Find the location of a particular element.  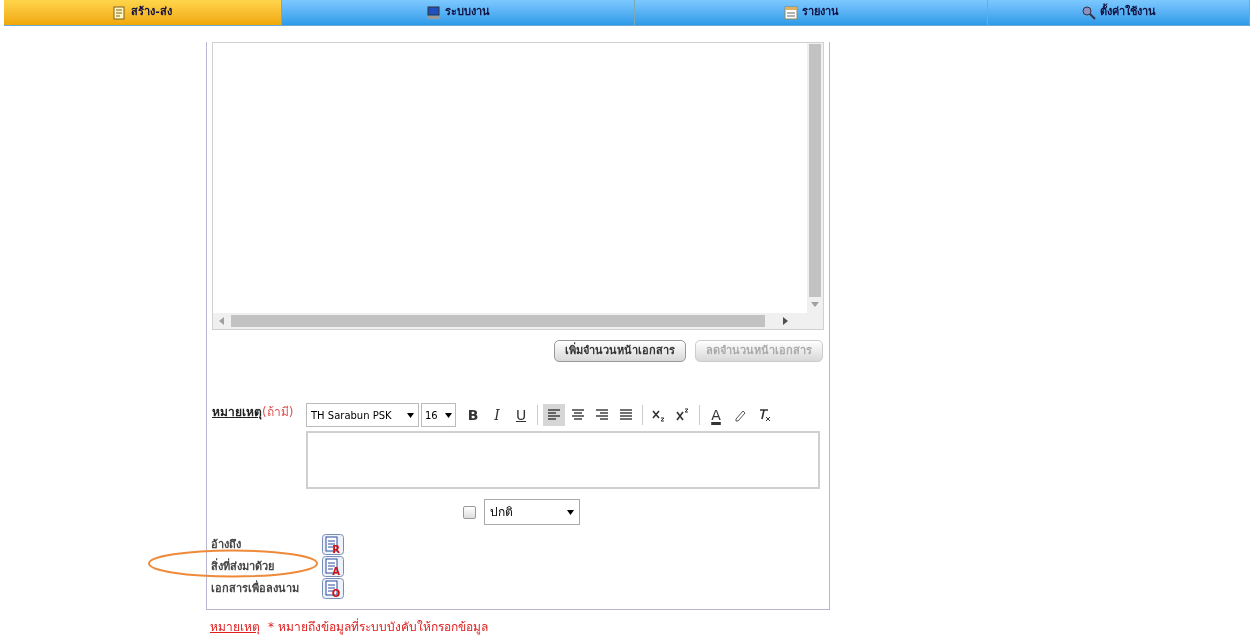

computer-icon is located at coordinates (433, 12).